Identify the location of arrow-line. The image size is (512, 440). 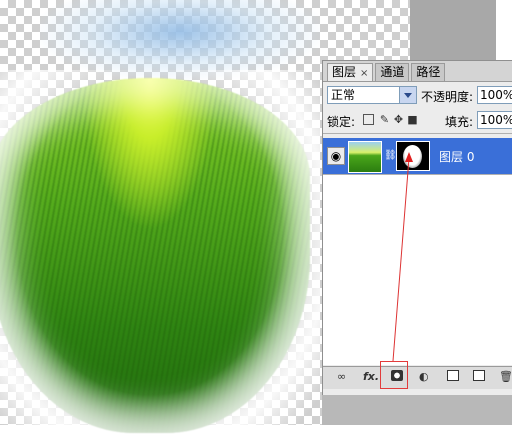
(401, 259).